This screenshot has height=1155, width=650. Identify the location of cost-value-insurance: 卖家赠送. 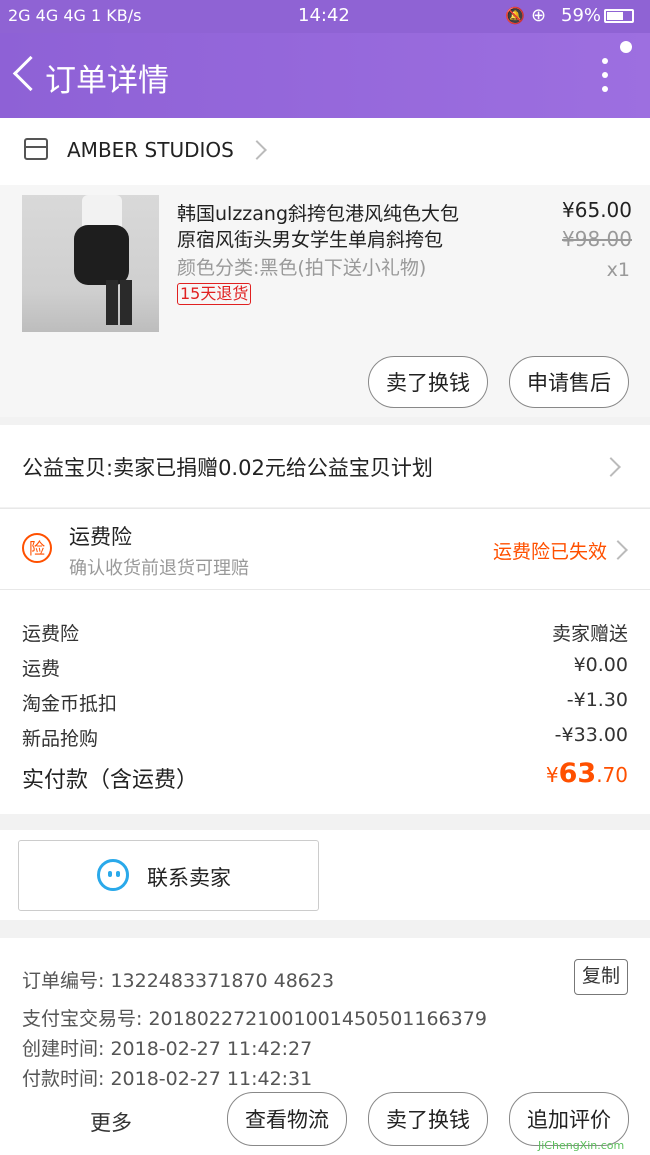
(589, 634).